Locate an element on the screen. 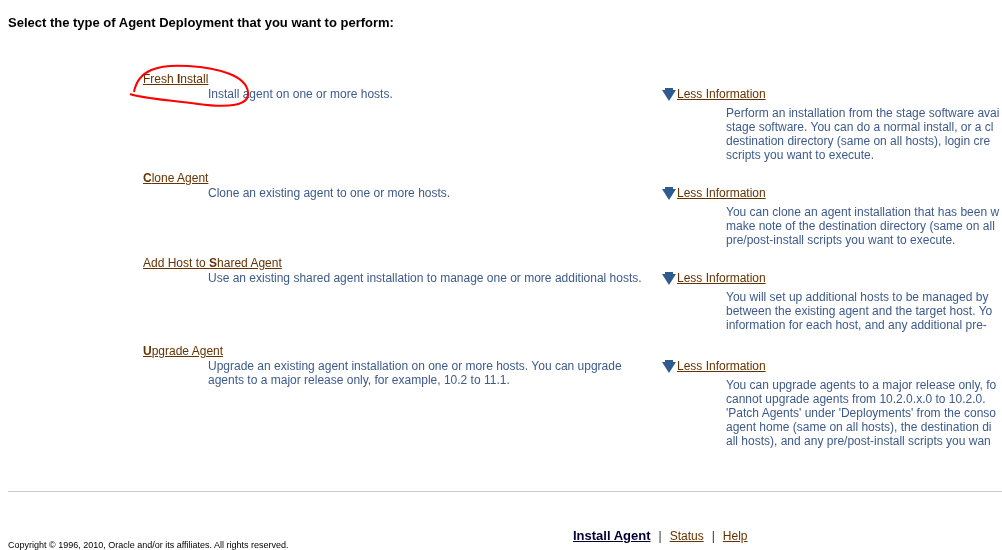 This screenshot has height=550, width=1002. option-link: Upgrade Agent is located at coordinates (183, 351).